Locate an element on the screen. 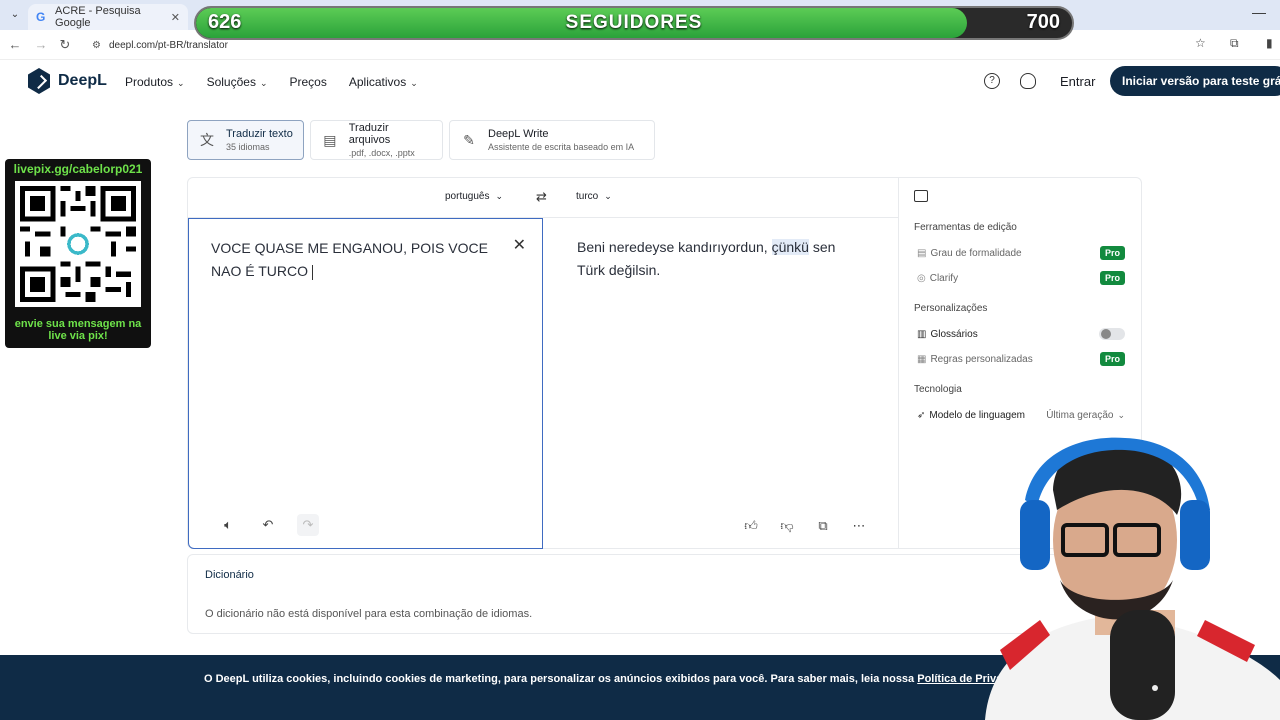  nav-aplicativos: Aplicativos ⌄ is located at coordinates (383, 82).